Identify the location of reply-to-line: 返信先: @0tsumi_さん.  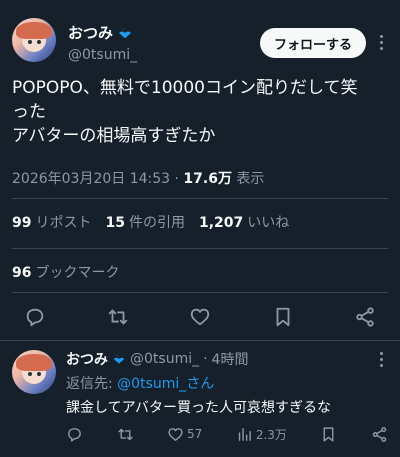
(227, 383).